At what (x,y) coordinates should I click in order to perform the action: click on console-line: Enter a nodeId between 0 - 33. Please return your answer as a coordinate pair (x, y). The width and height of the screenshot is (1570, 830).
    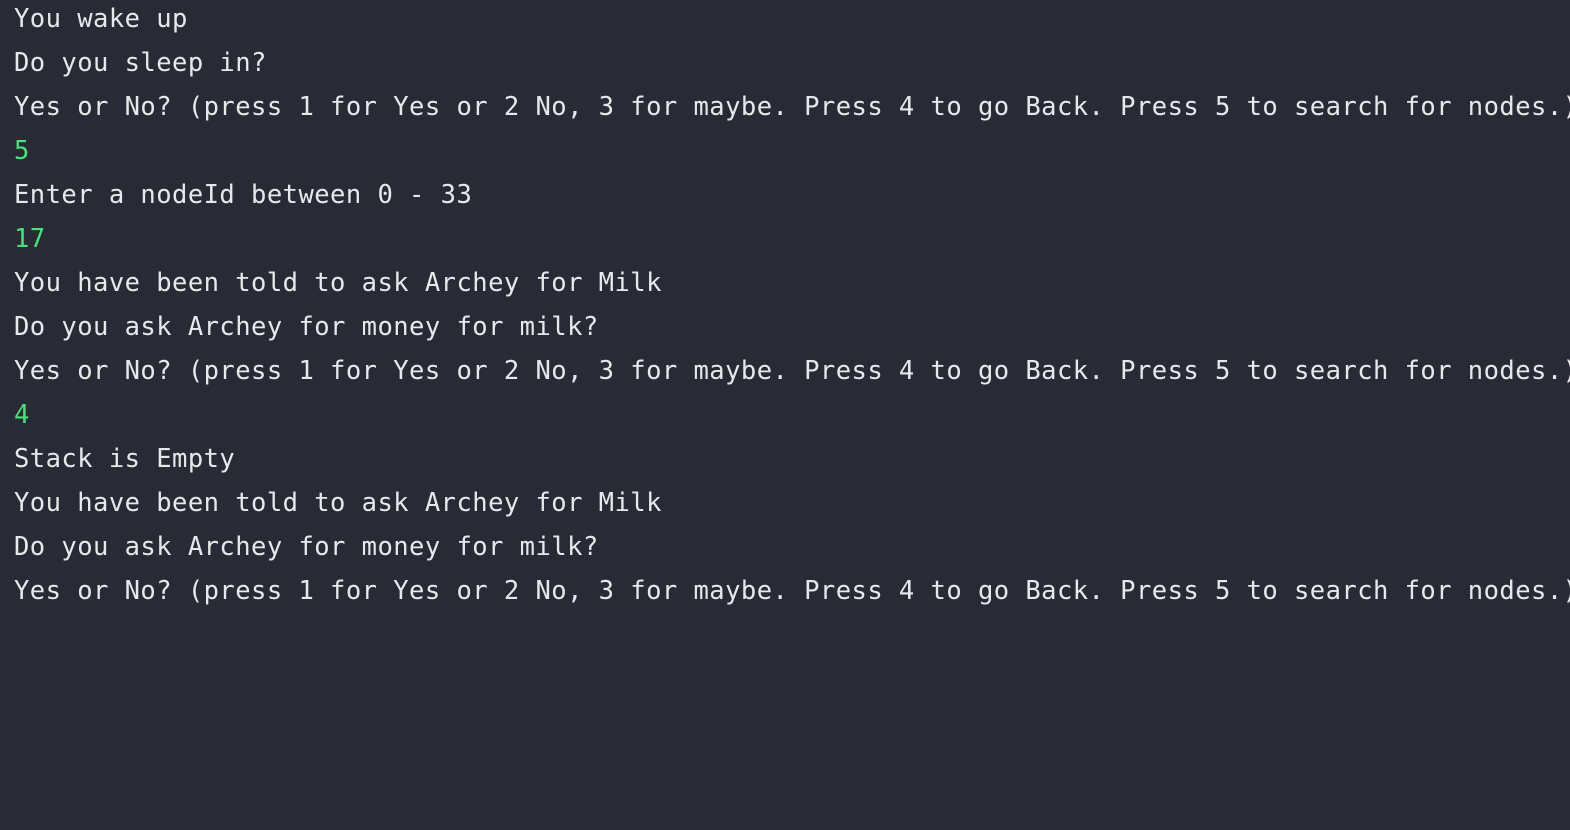
    Looking at the image, I should click on (243, 195).